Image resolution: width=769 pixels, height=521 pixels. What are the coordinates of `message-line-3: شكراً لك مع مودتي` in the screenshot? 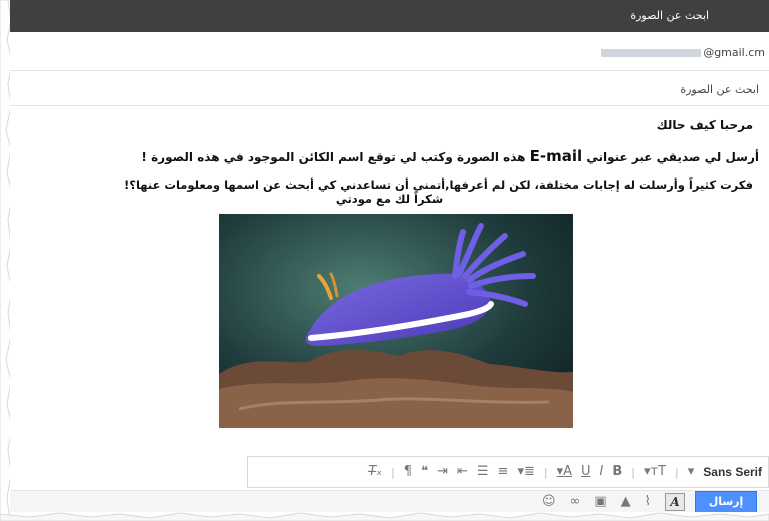 It's located at (389, 199).